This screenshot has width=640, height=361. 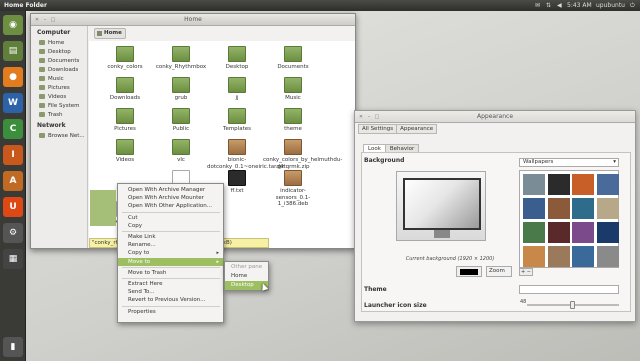 What do you see at coordinates (293, 189) in the screenshot?
I see `file-item: indicator-sensors_0.1-1_i386.deb` at bounding box center [293, 189].